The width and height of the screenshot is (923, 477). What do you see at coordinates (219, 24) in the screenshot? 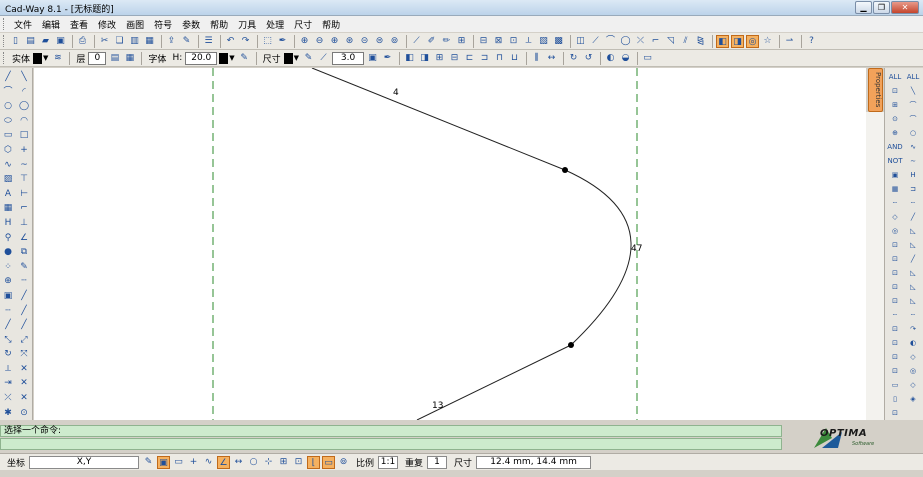
I see `menu-help-1: 帮助` at bounding box center [219, 24].